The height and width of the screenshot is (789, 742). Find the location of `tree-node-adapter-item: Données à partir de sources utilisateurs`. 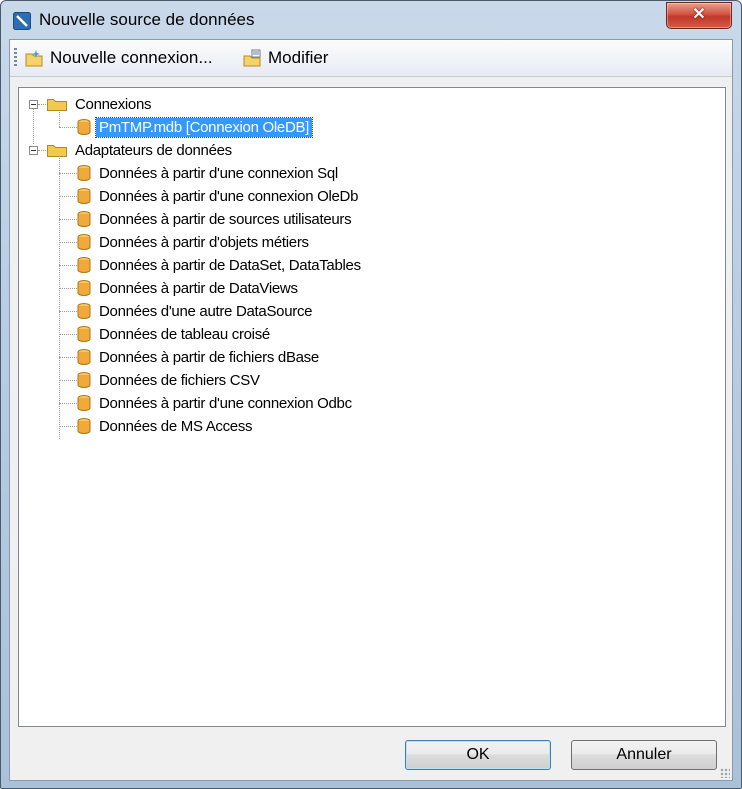

tree-node-adapter-item: Données à partir de sources utilisateurs is located at coordinates (215, 219).